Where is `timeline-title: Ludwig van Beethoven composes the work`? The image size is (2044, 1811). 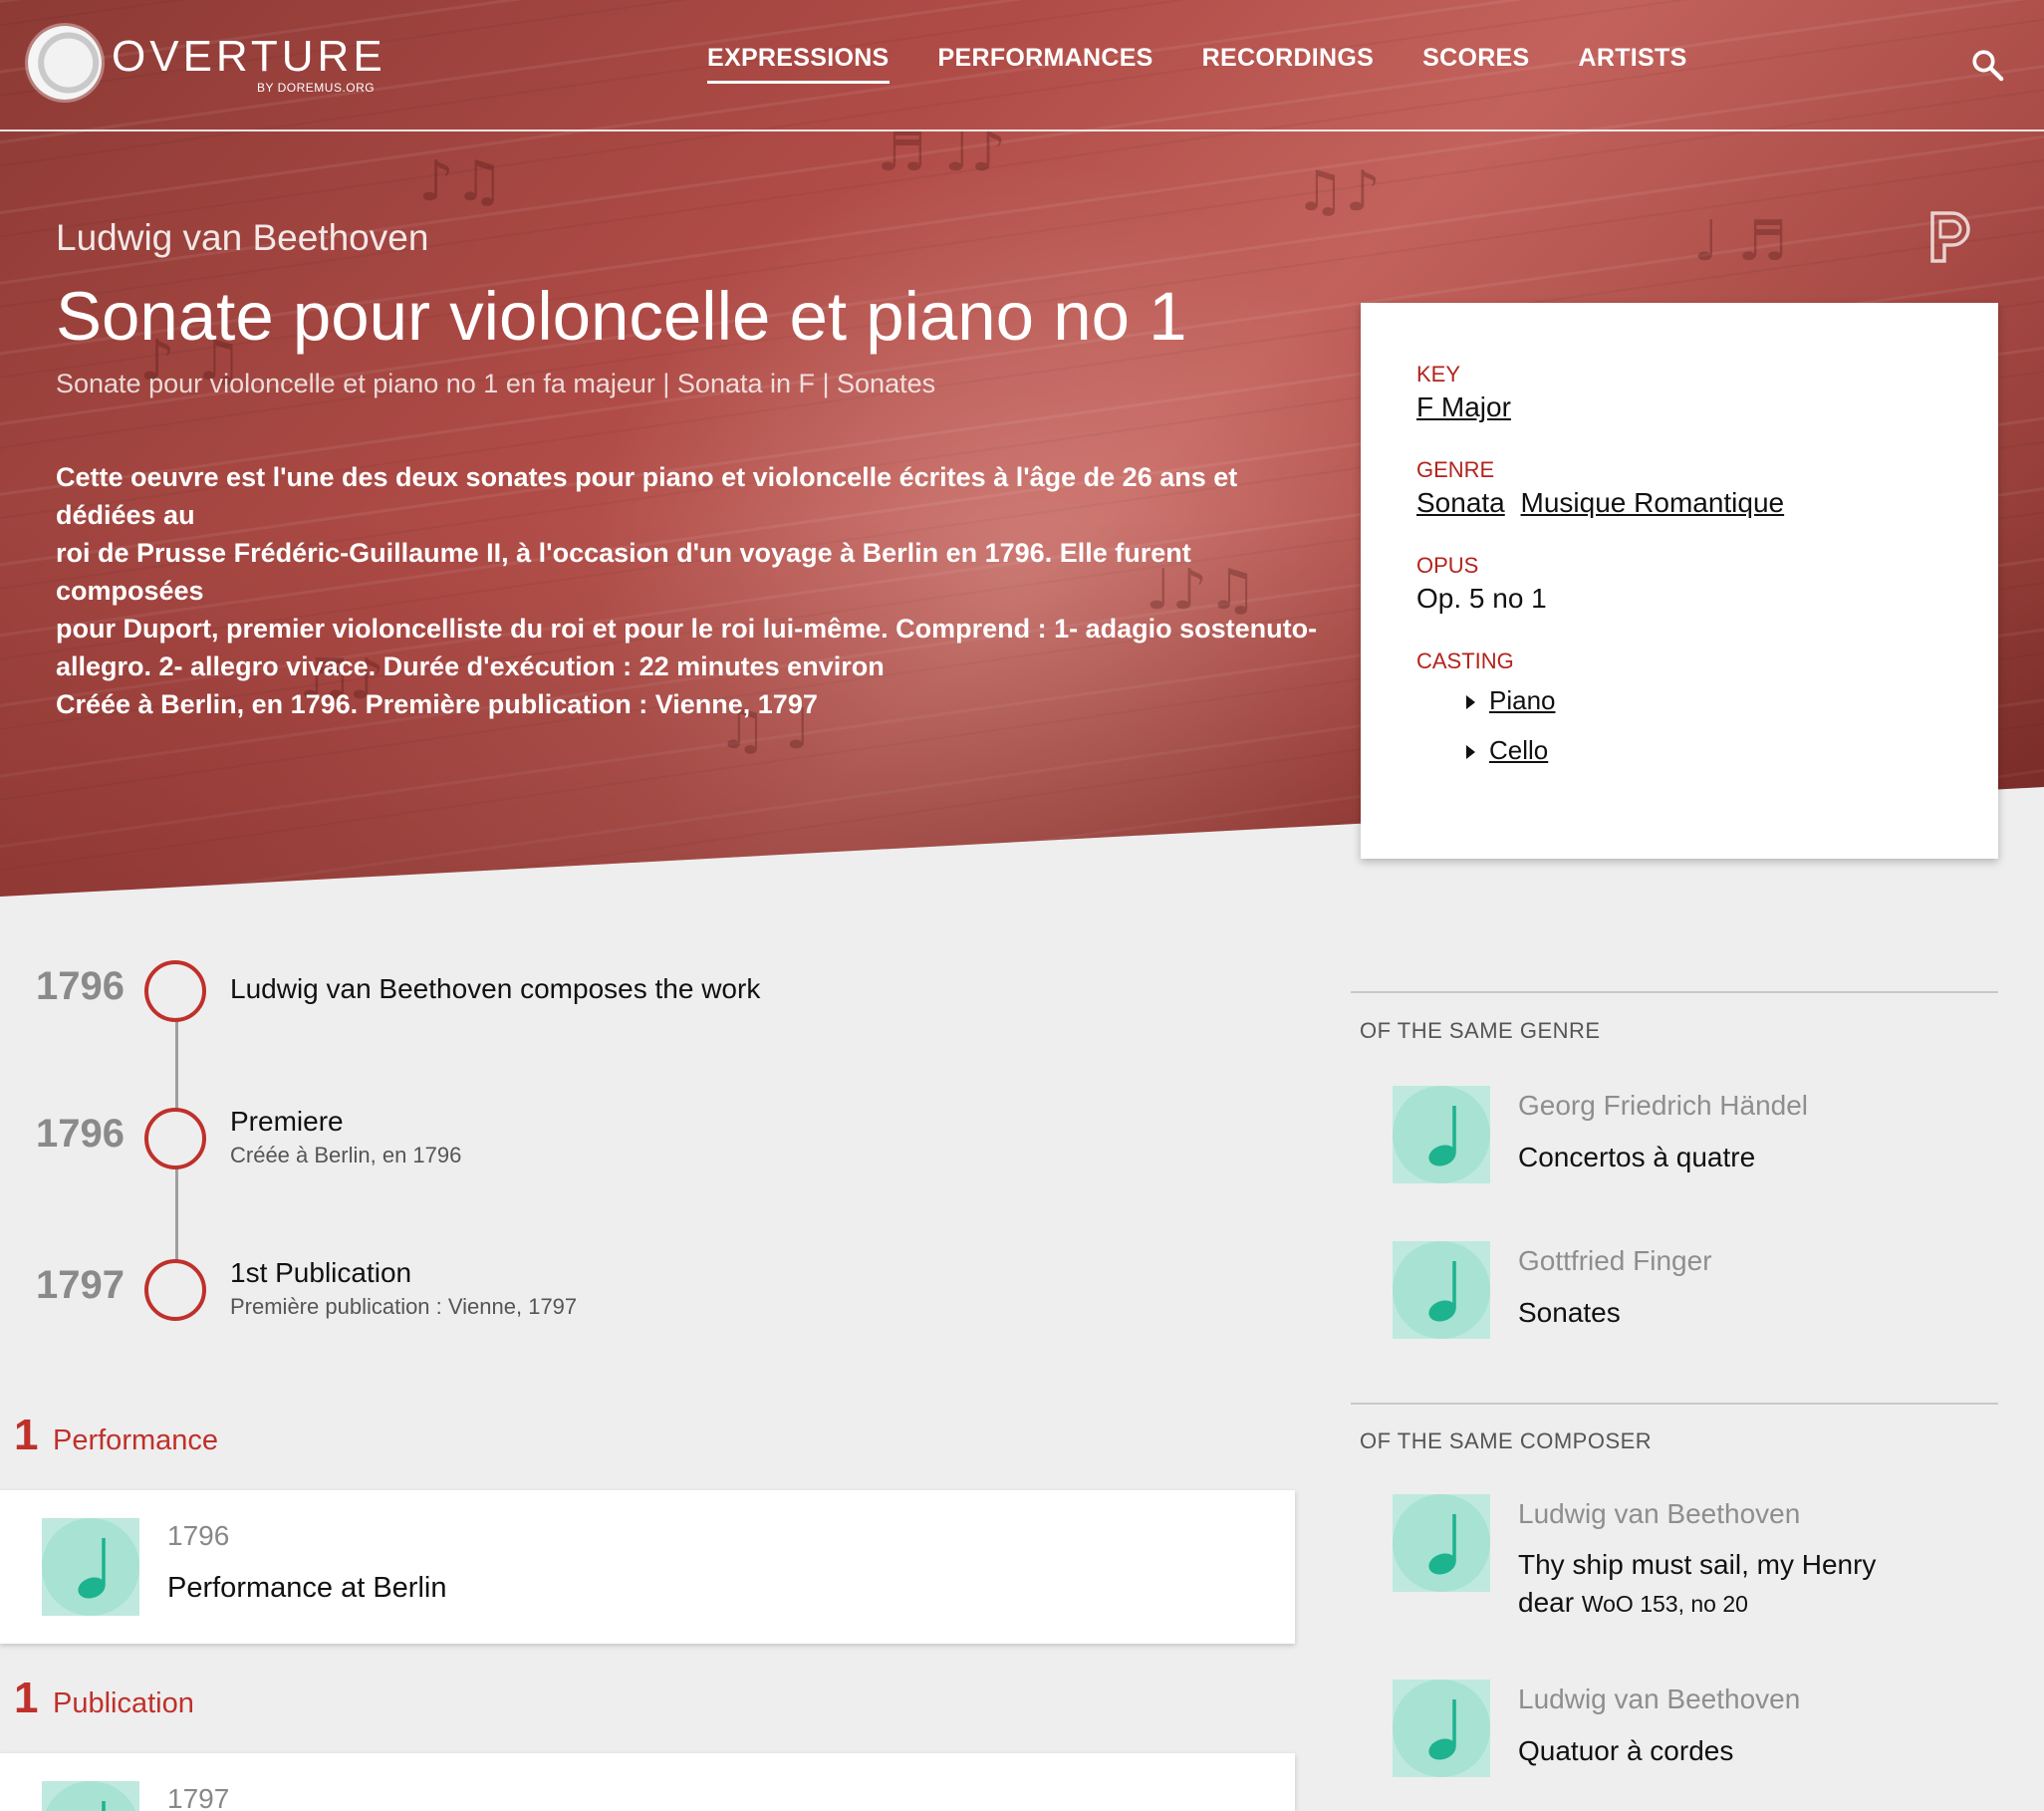 timeline-title: Ludwig van Beethoven composes the work is located at coordinates (496, 988).